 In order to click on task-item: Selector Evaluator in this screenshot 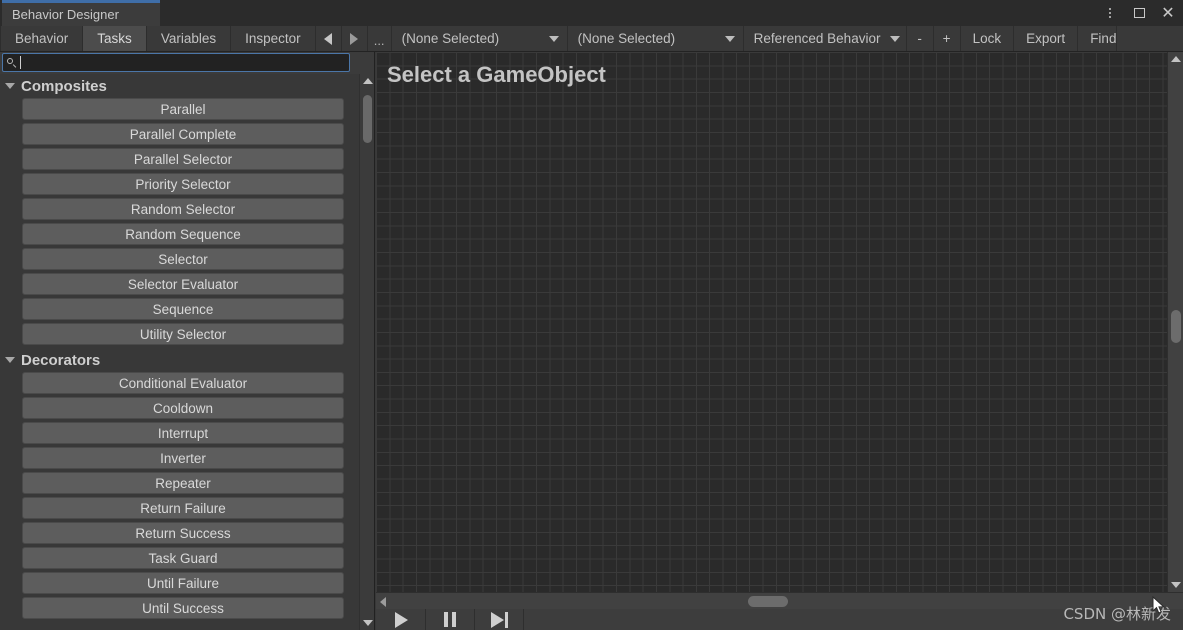, I will do `click(183, 284)`.